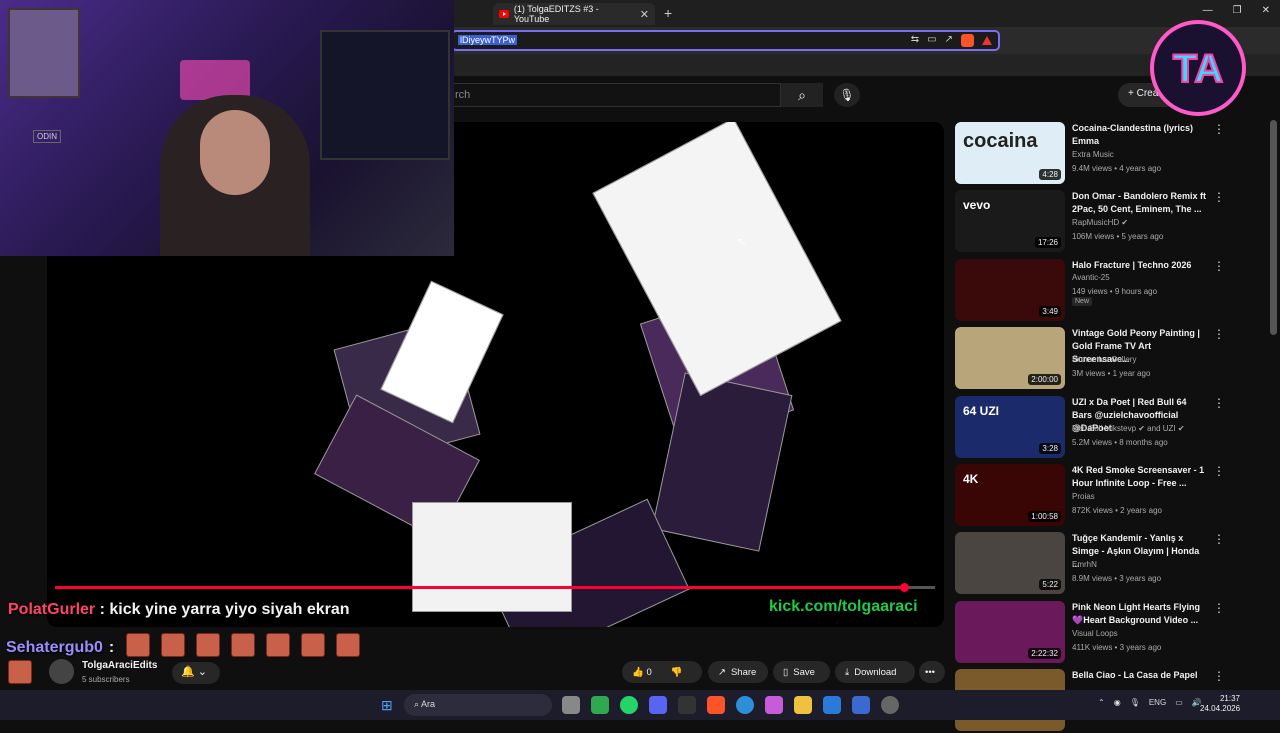 This screenshot has width=1280, height=733. I want to click on video-channel: Interactive Gallery, so click(1104, 359).